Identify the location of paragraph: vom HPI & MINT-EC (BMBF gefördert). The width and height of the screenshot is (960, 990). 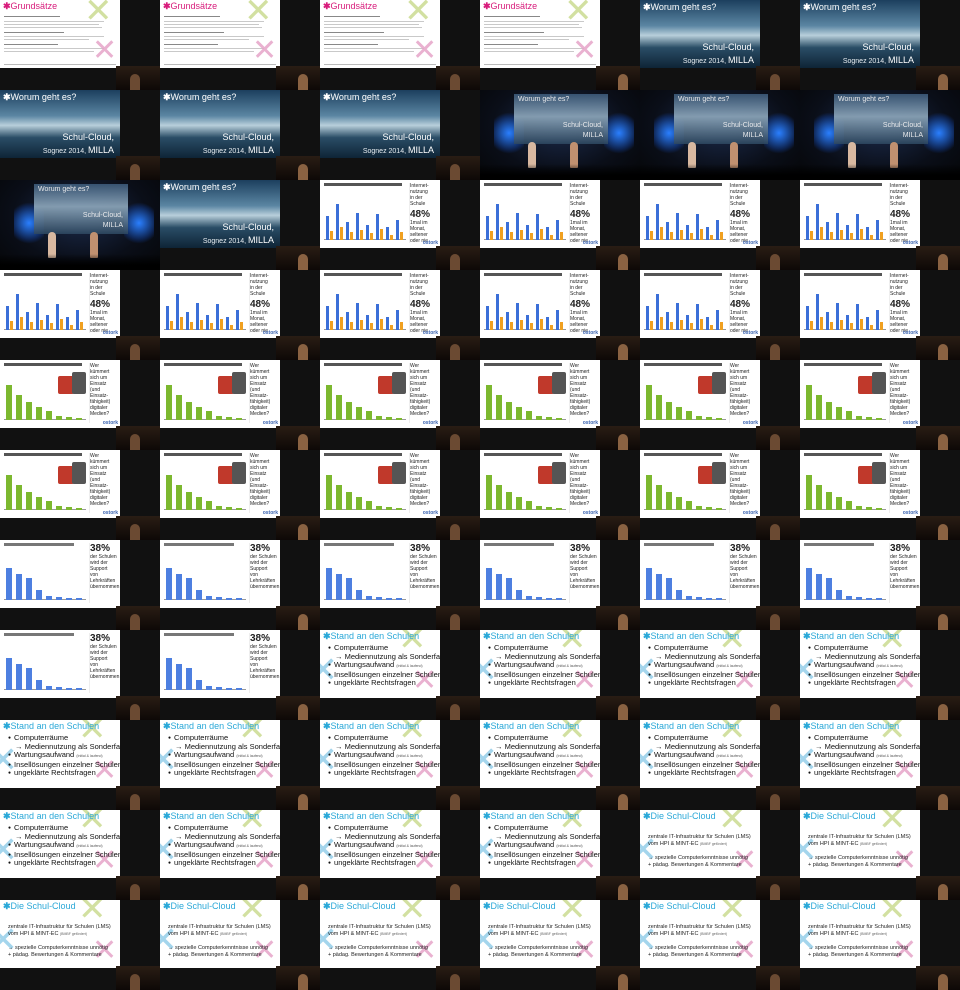
(47, 934).